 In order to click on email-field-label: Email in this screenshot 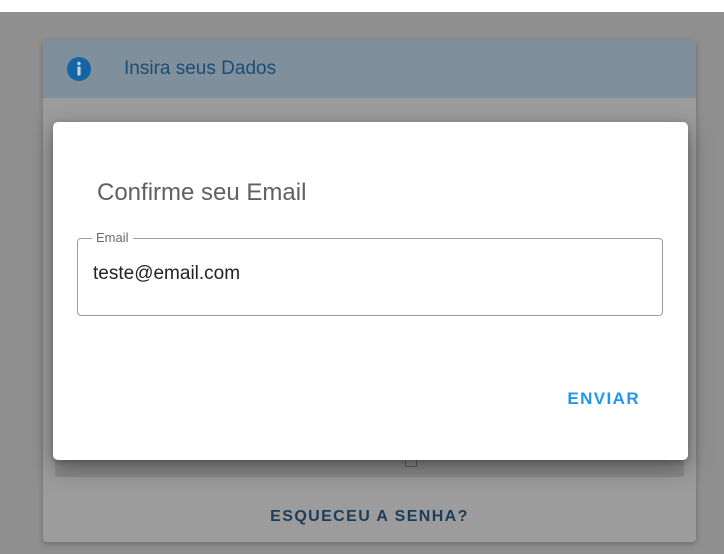, I will do `click(112, 238)`.